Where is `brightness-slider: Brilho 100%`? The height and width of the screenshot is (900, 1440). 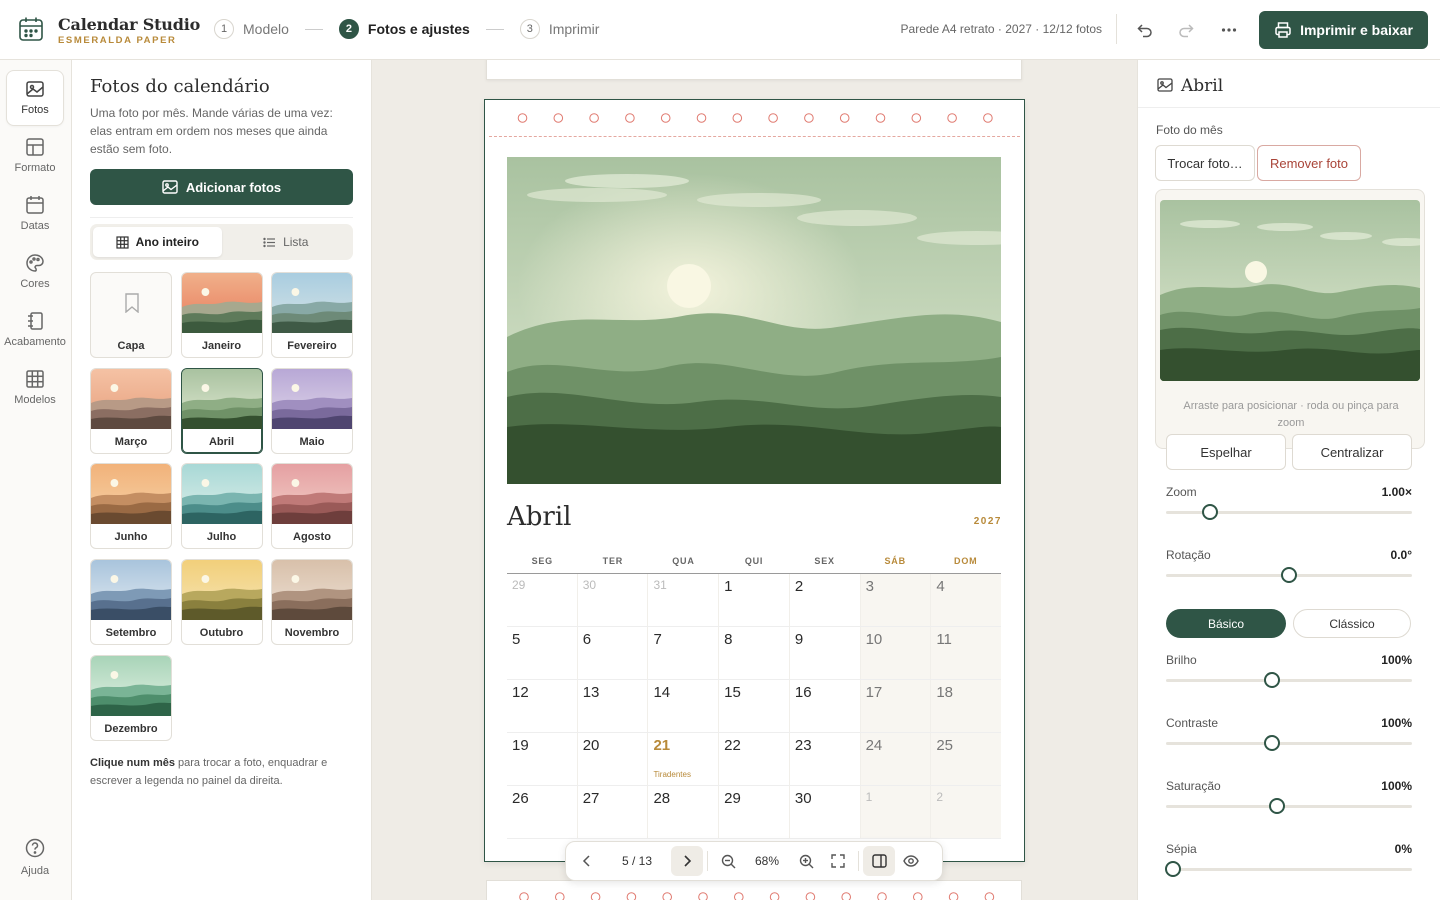
brightness-slider: Brilho 100% is located at coordinates (1289, 670).